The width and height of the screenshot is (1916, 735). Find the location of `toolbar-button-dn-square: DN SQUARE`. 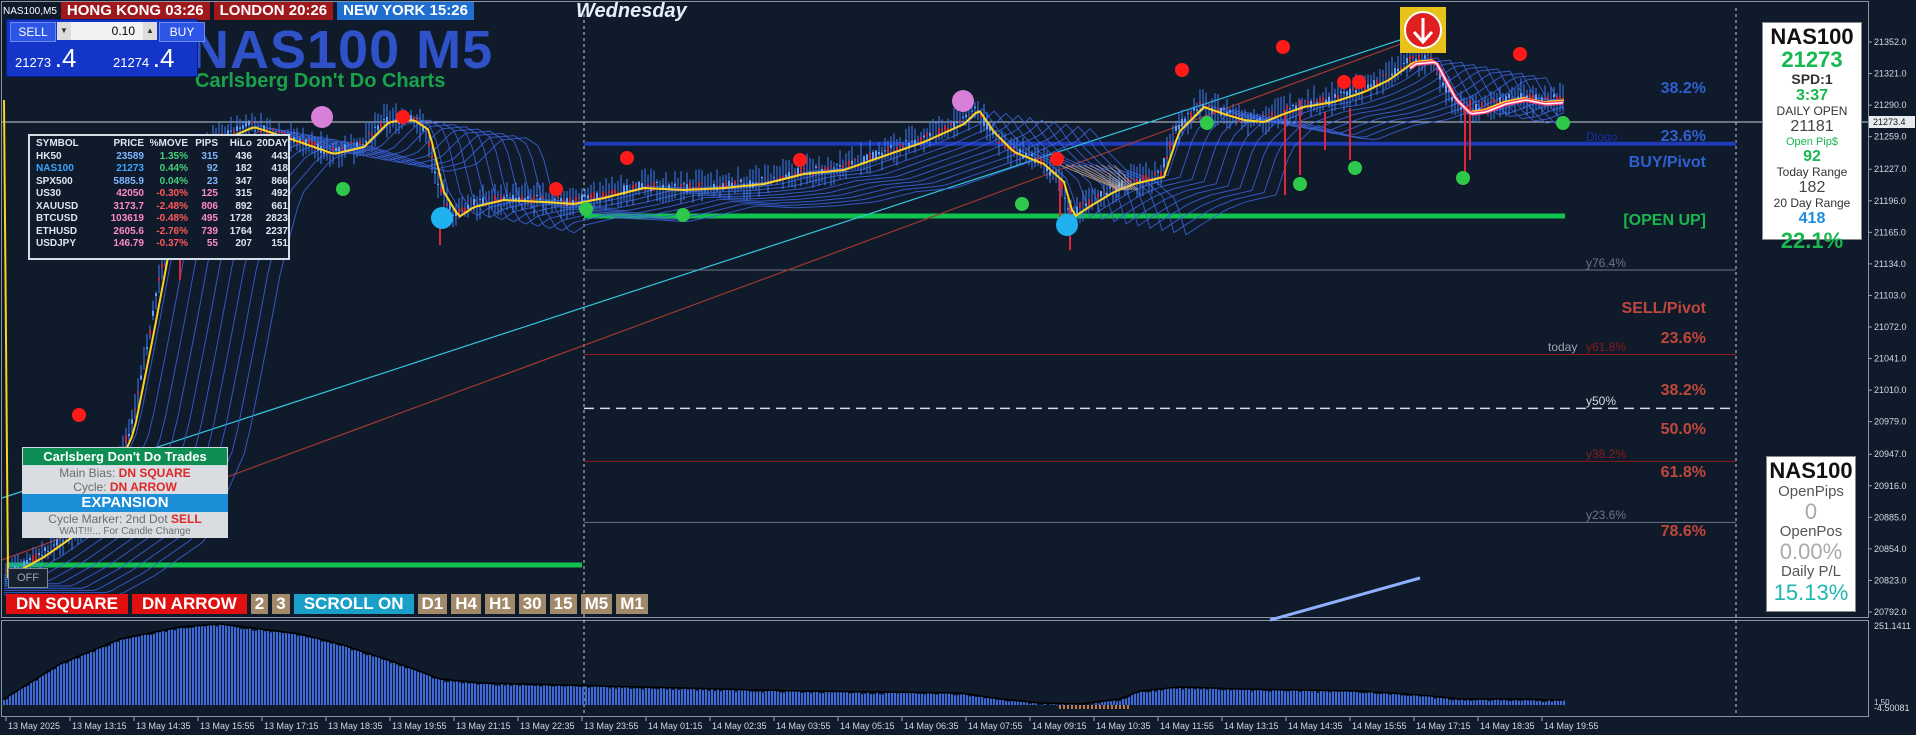

toolbar-button-dn-square: DN SQUARE is located at coordinates (67, 604).